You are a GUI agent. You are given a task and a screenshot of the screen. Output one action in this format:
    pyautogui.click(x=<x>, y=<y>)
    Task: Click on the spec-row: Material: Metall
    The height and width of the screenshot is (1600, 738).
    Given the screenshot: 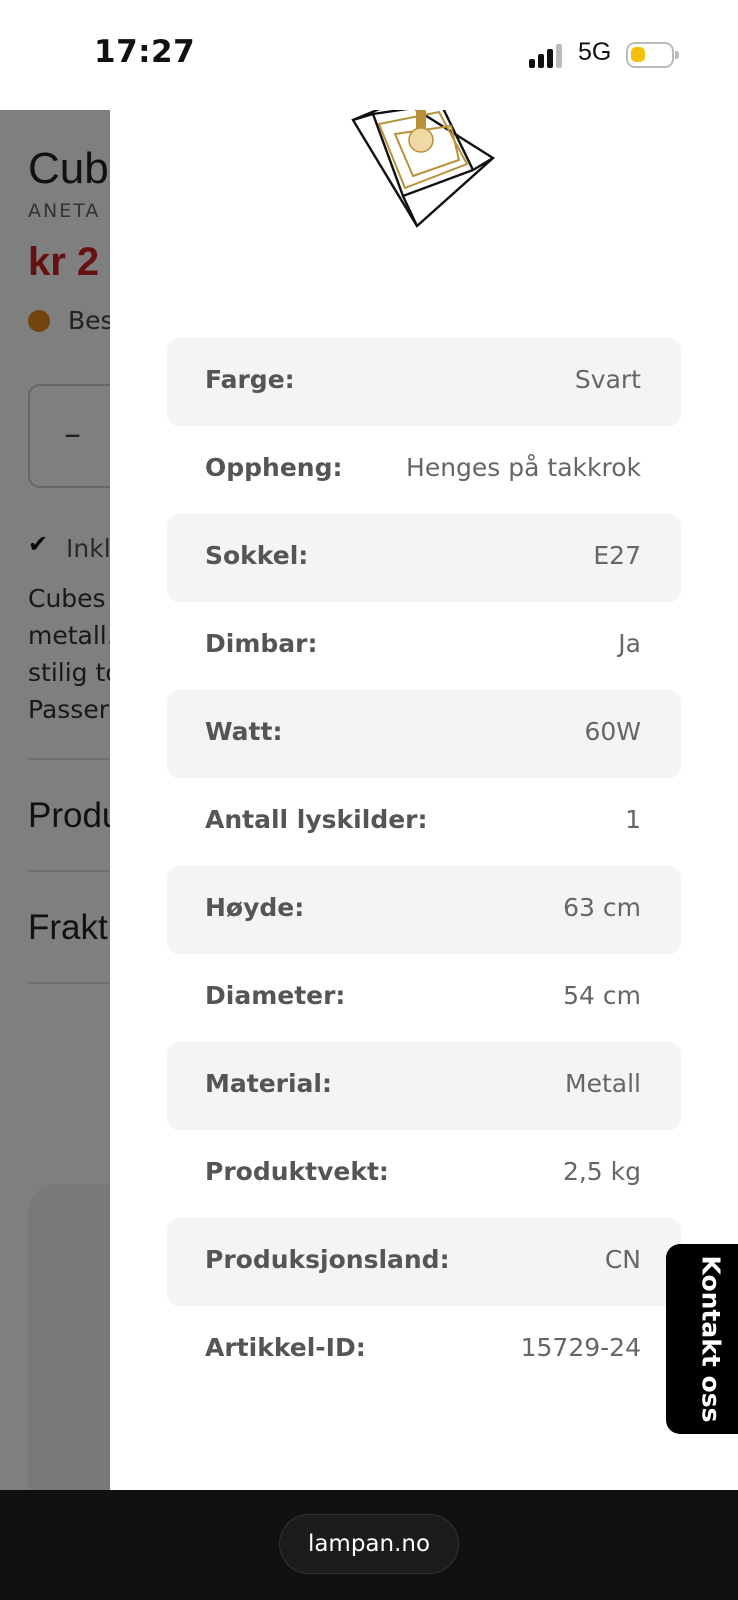 What is the action you would take?
    pyautogui.click(x=424, y=1086)
    